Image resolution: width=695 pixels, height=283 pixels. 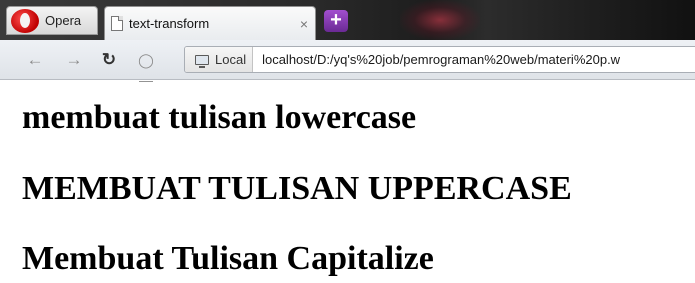 I want to click on close-tab-icon: ×, so click(x=304, y=24).